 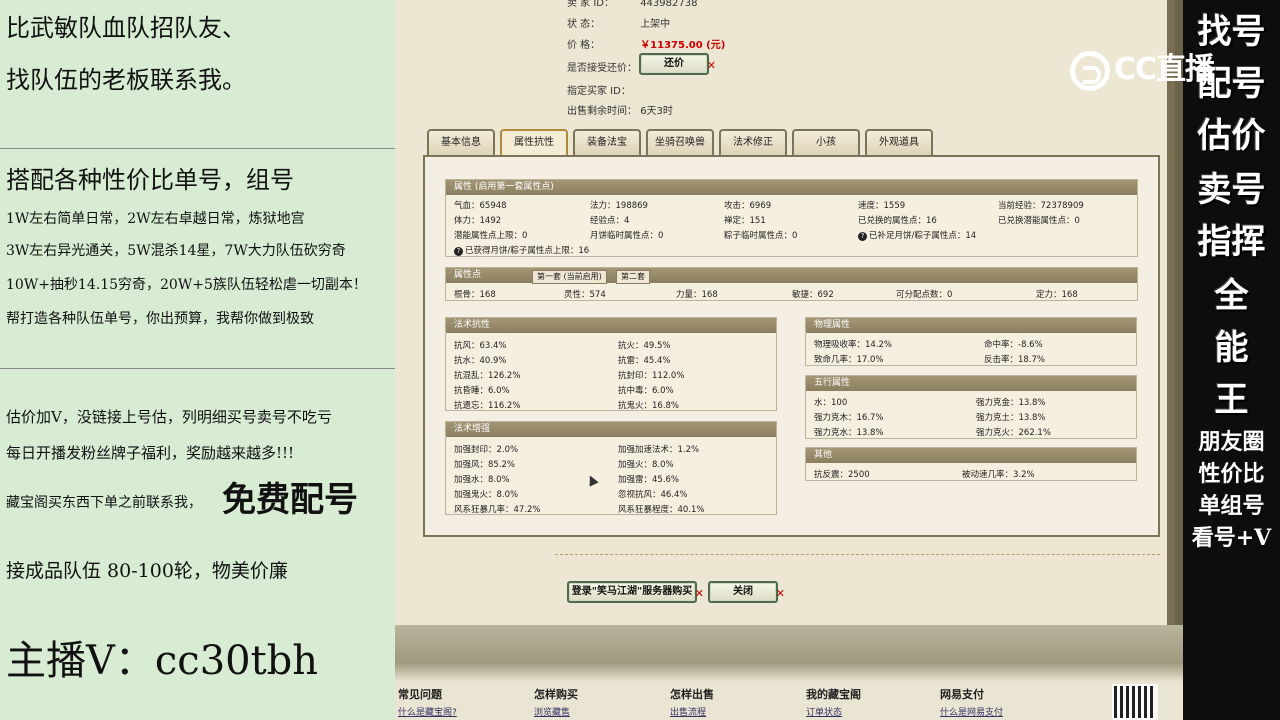 I want to click on buyer-id-label: 指定买家 ID：, so click(x=599, y=91).